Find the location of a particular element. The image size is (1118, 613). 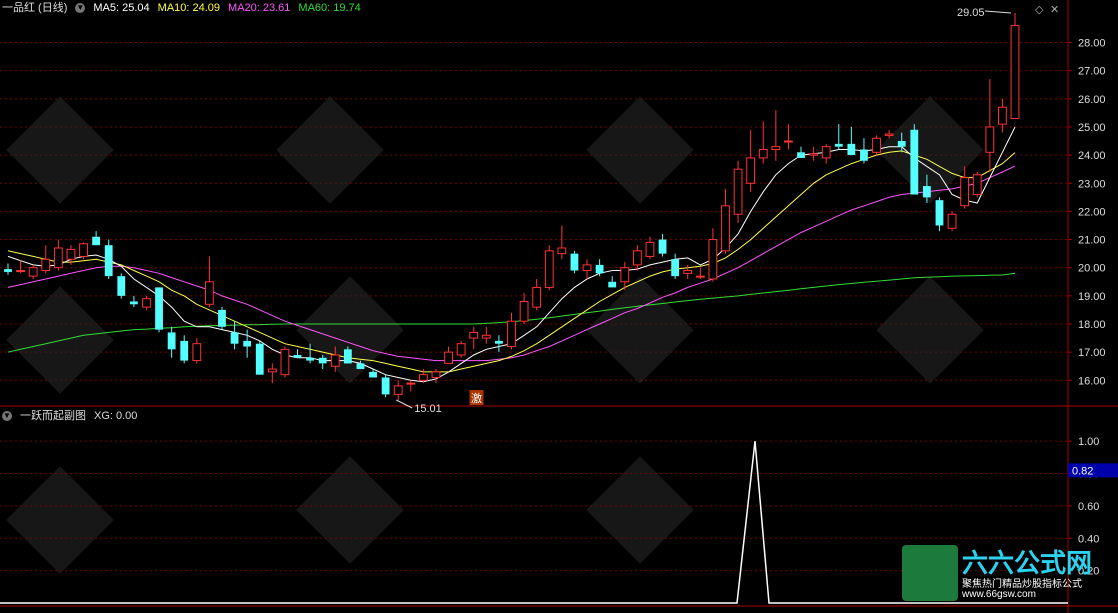

xg-label: XG: 0.00 is located at coordinates (116, 416).